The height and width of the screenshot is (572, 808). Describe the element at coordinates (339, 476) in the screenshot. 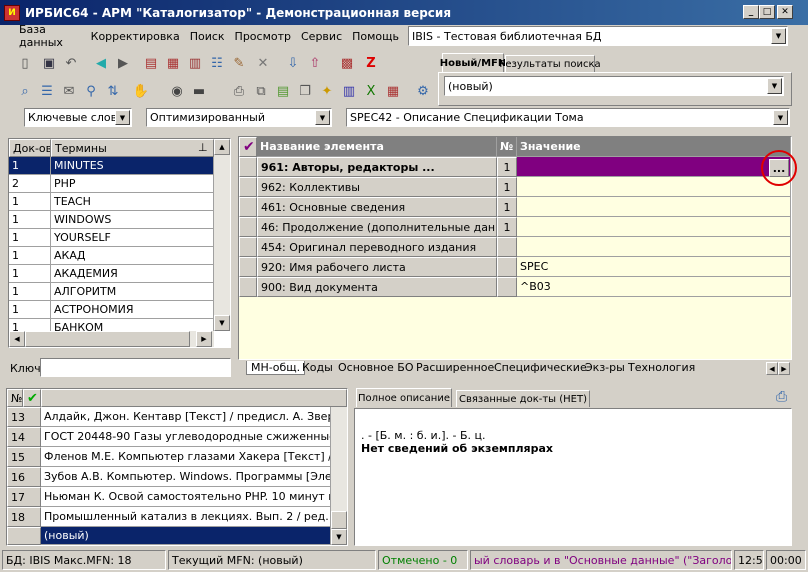

I see `results-vscrollbar: ▼` at that location.